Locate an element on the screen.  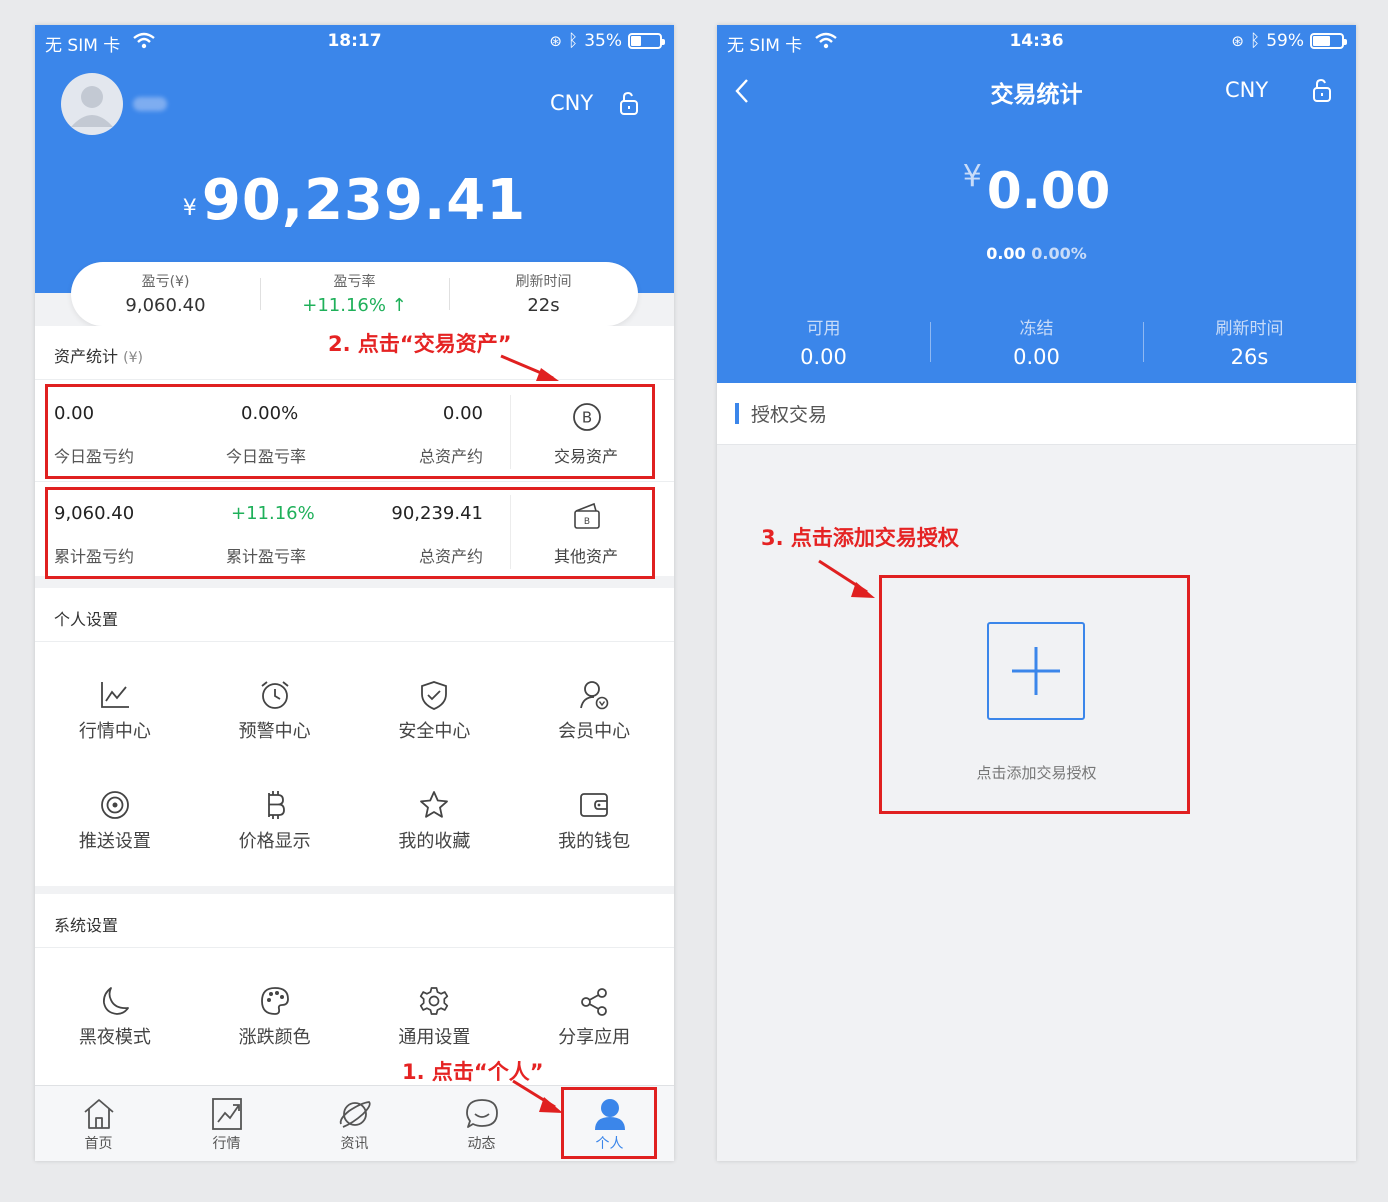
system-settings-row: 黑夜模式 涨跌颜色 通用设置 分享应用 is located at coordinates (354, 1017).